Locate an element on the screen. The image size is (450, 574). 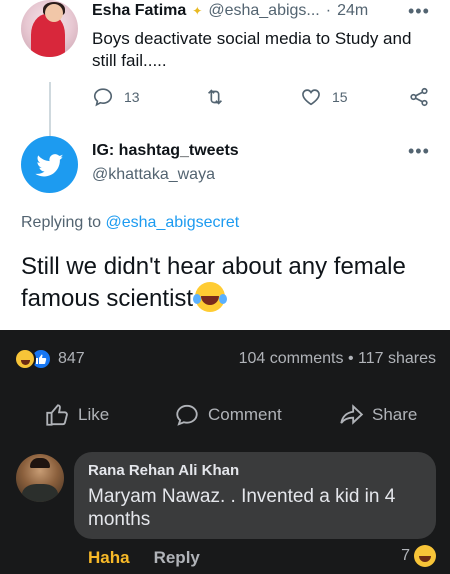
retweet-button is located at coordinates (215, 97).